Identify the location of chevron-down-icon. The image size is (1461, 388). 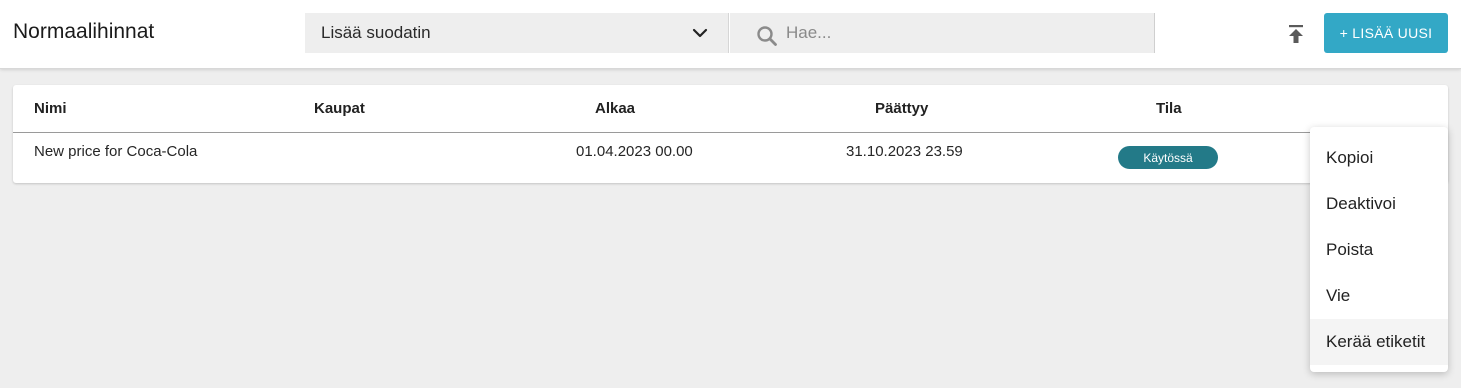
(700, 33).